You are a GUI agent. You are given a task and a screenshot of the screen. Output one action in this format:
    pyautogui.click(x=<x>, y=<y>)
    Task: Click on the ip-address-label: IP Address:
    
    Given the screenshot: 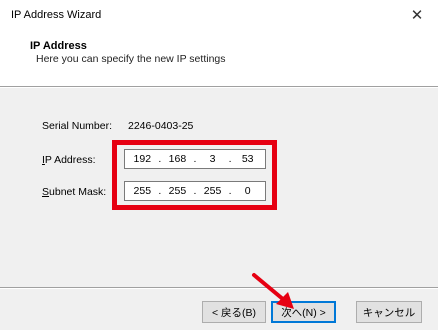 What is the action you would take?
    pyautogui.click(x=69, y=160)
    